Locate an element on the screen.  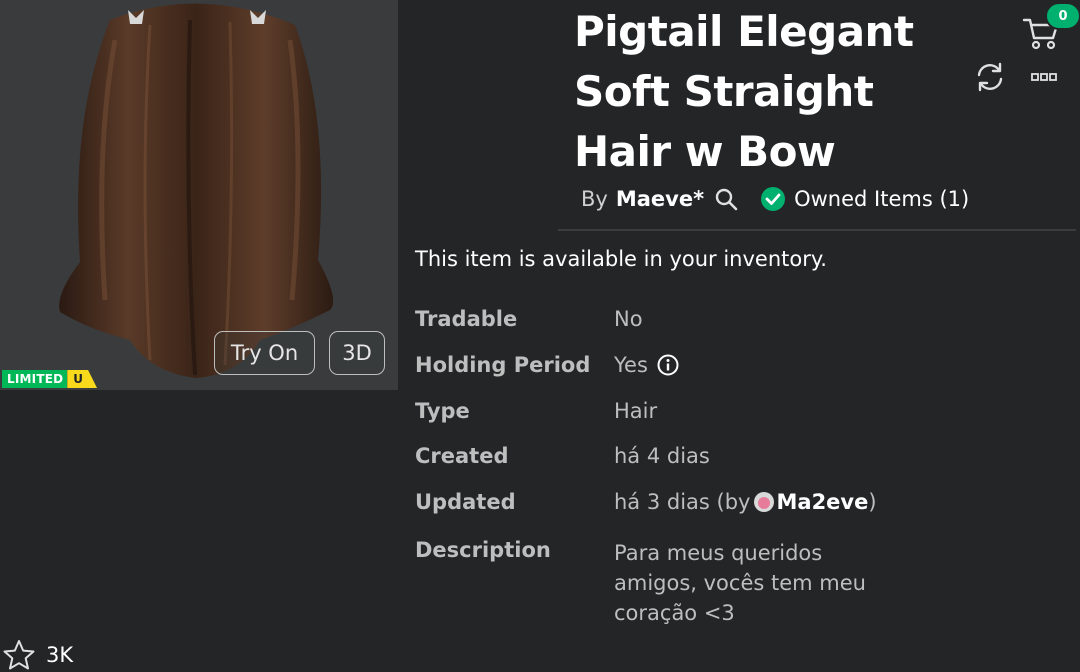
limited-label: LIMITED is located at coordinates (35, 379).